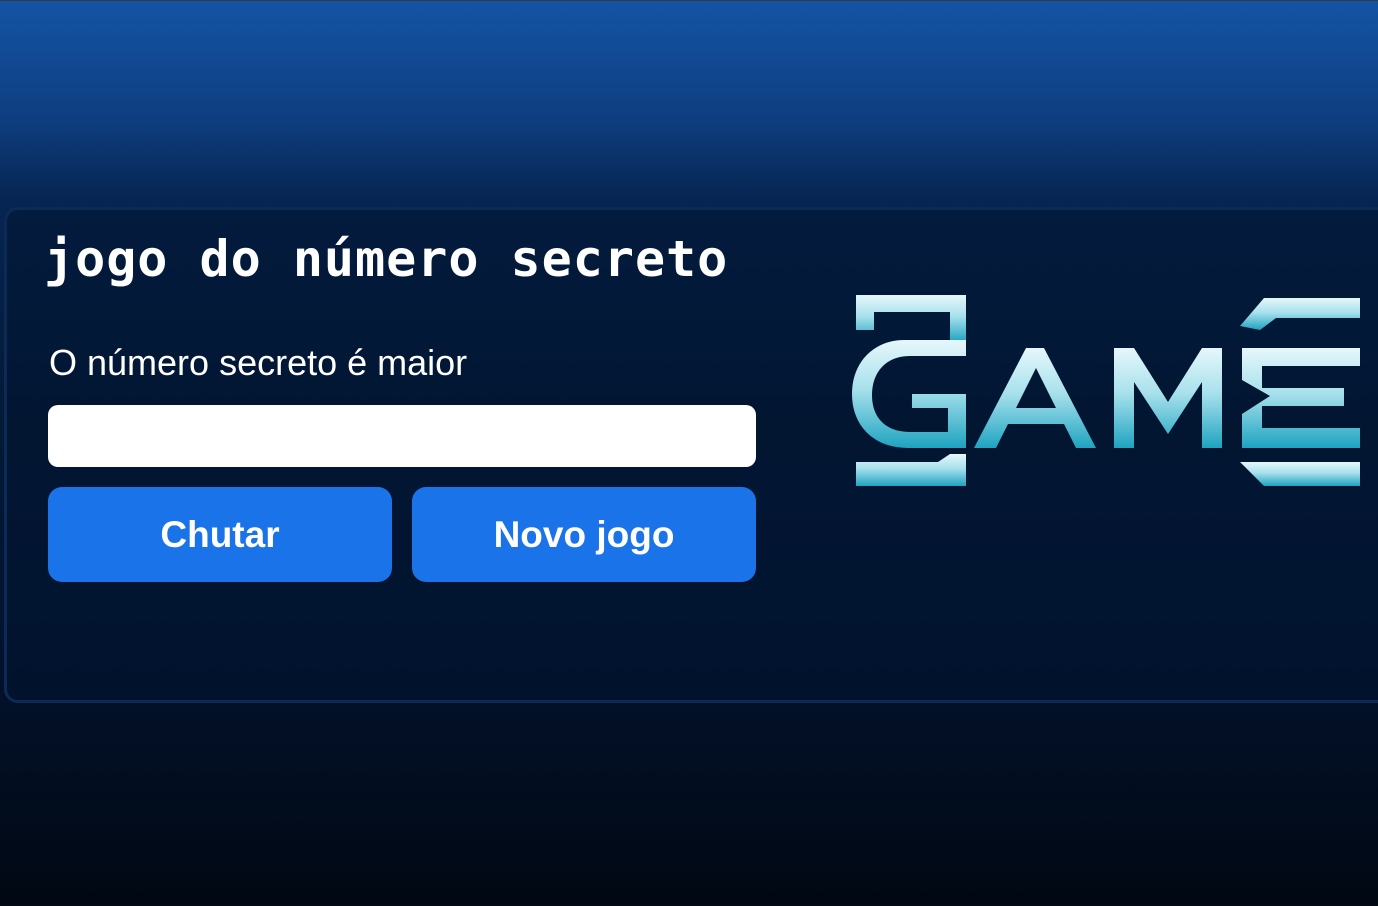 This screenshot has width=1378, height=906. Describe the element at coordinates (402, 436) in the screenshot. I see `guess-input` at that location.